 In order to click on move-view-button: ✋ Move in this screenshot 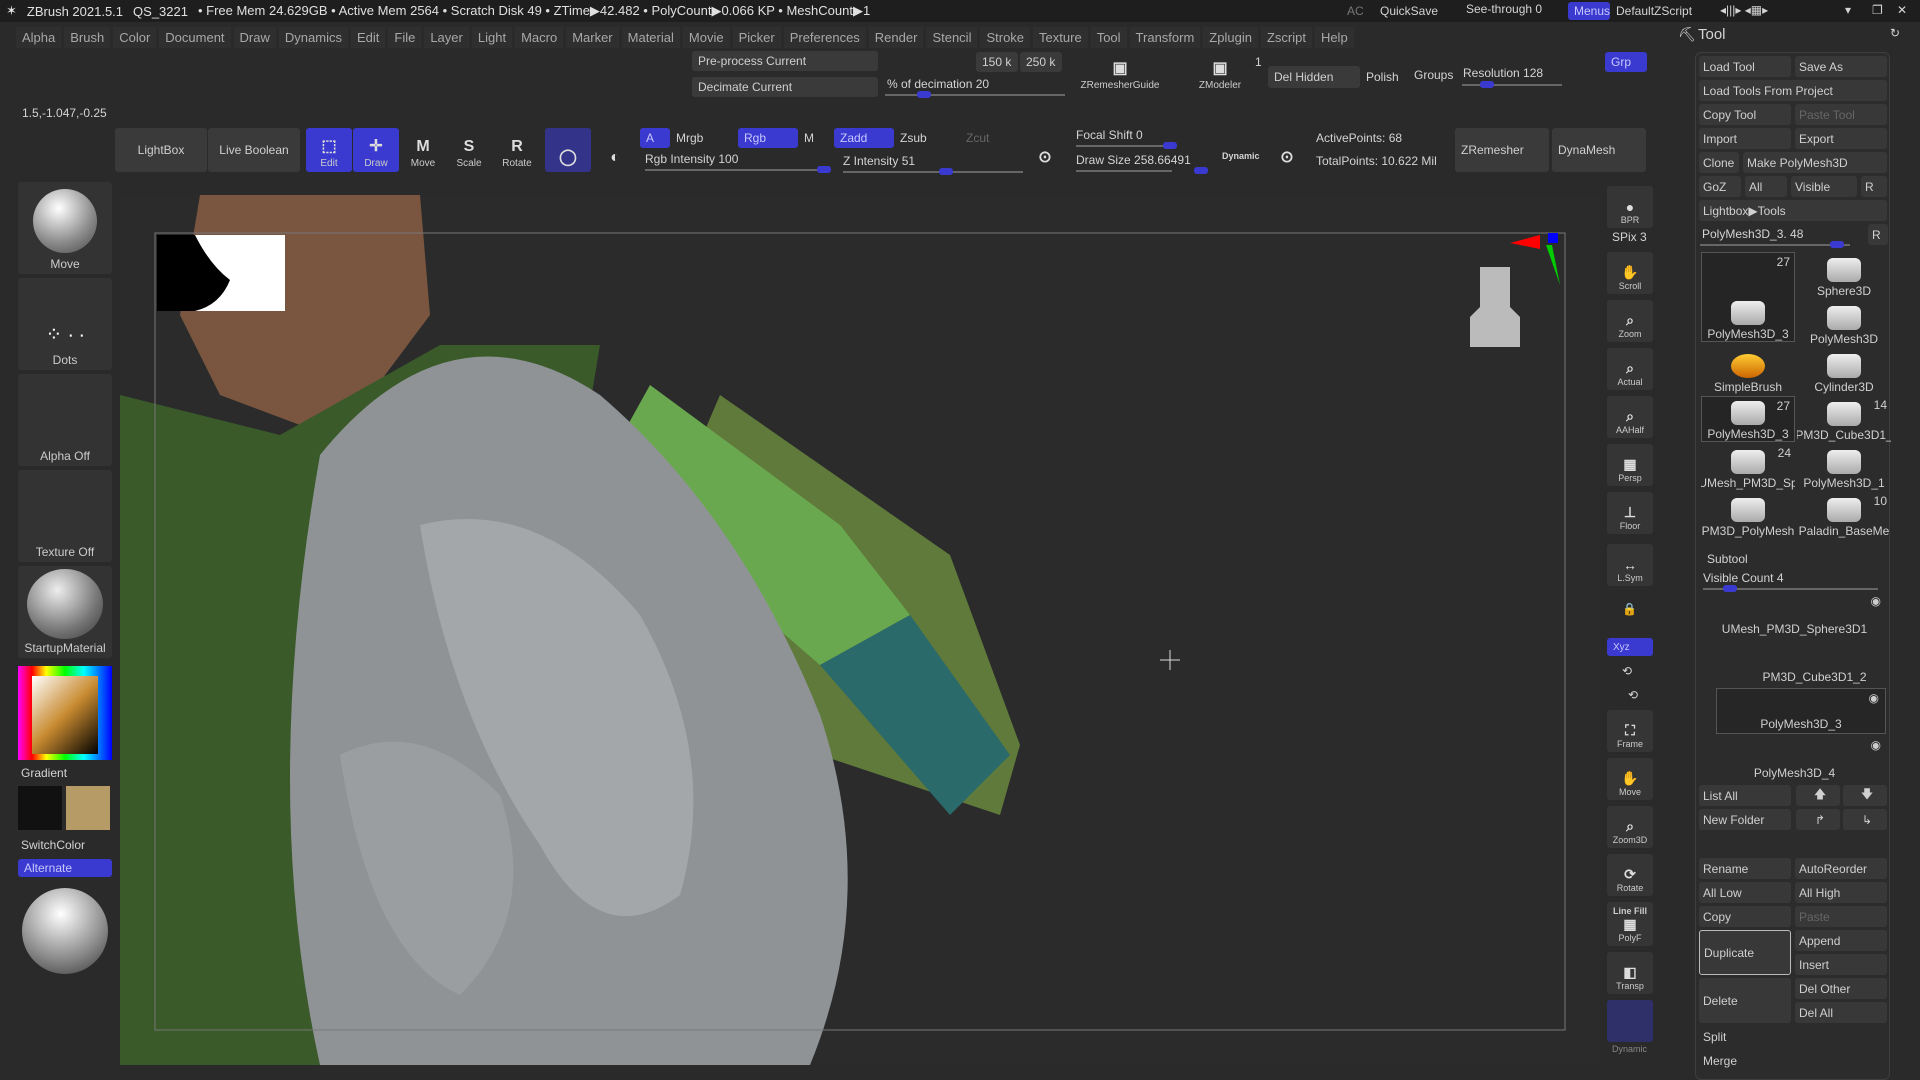, I will do `click(1630, 779)`.